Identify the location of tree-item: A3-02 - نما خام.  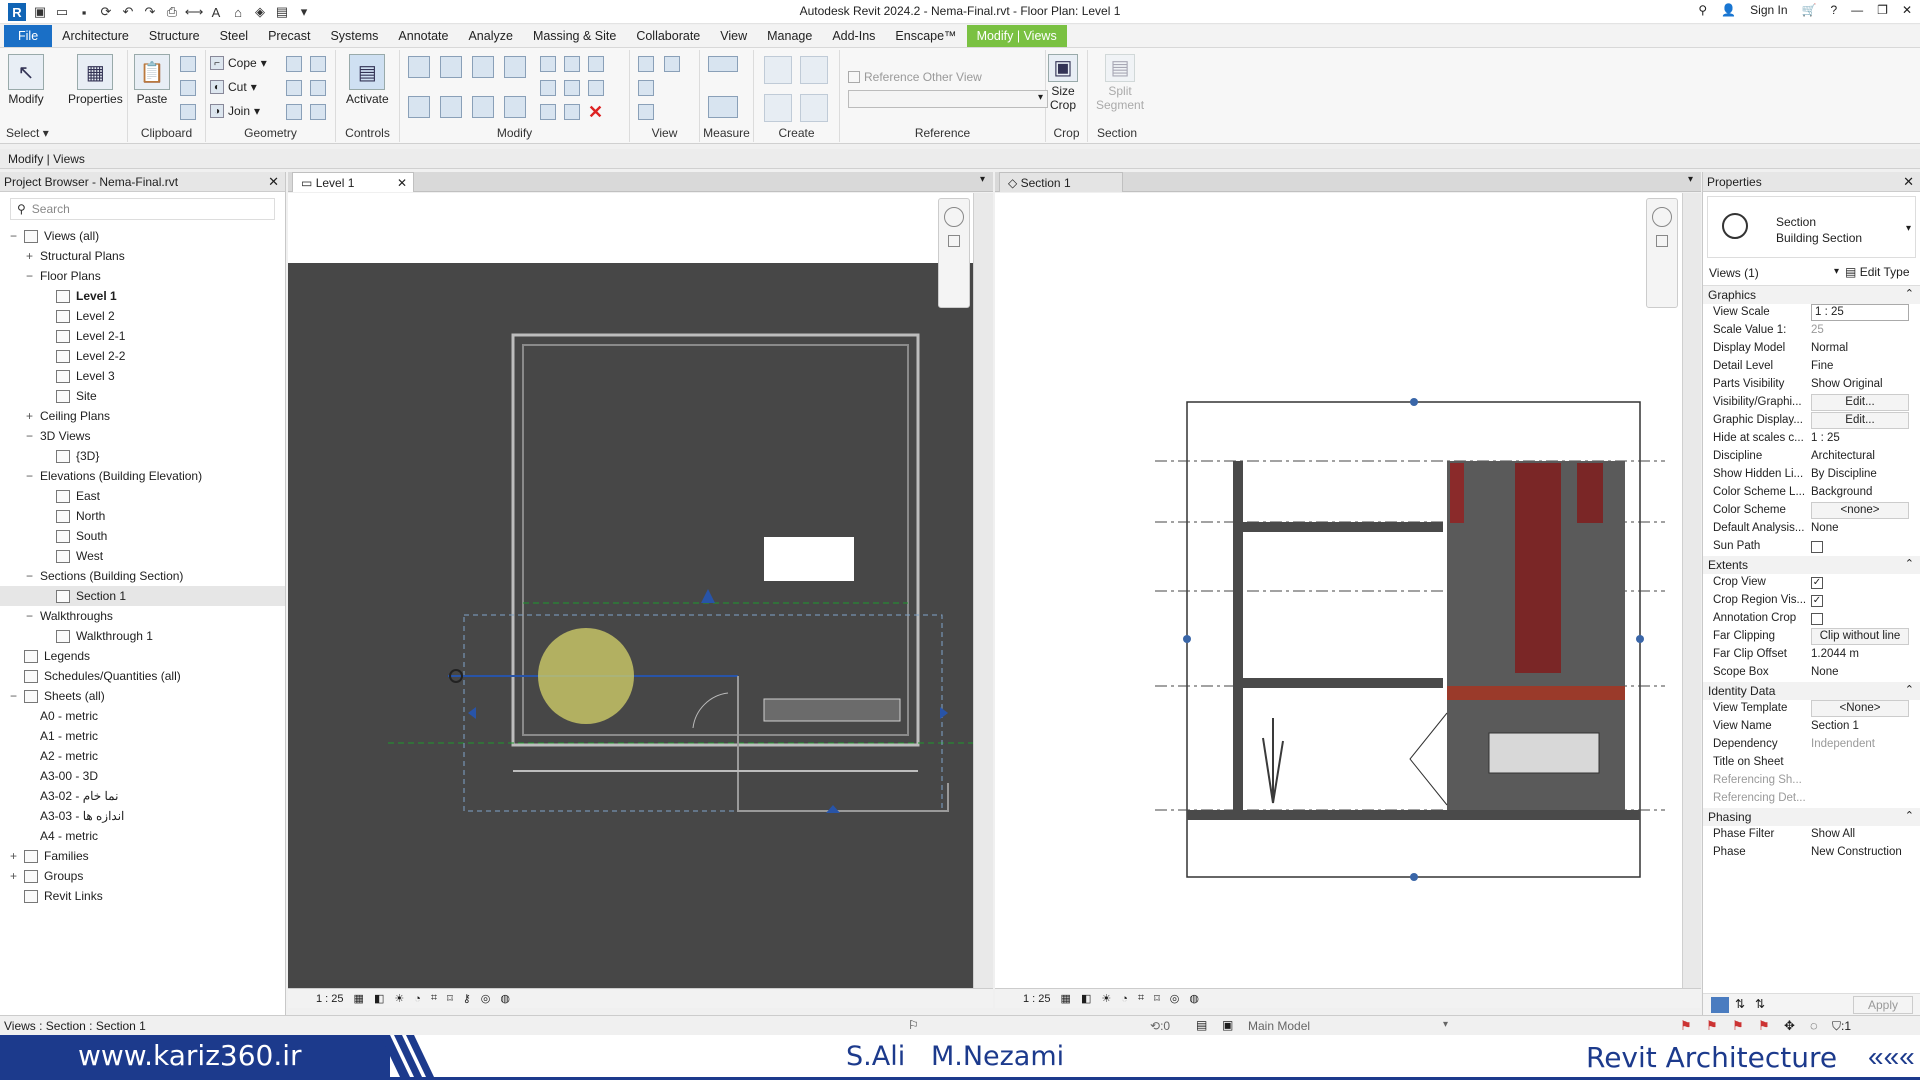
(142, 796).